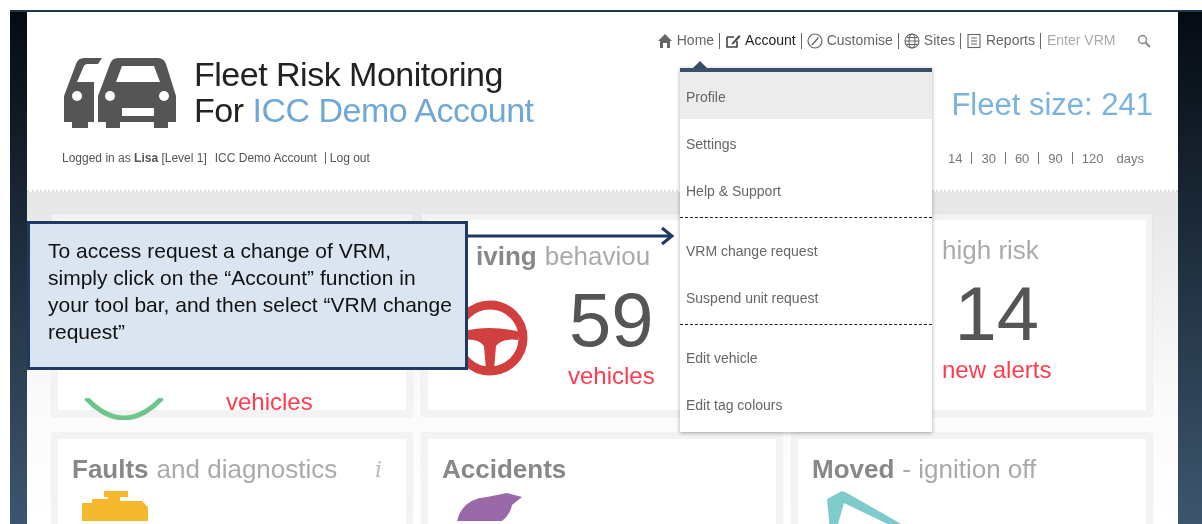 The width and height of the screenshot is (1202, 524). Describe the element at coordinates (1144, 40) in the screenshot. I see `search-icon` at that location.